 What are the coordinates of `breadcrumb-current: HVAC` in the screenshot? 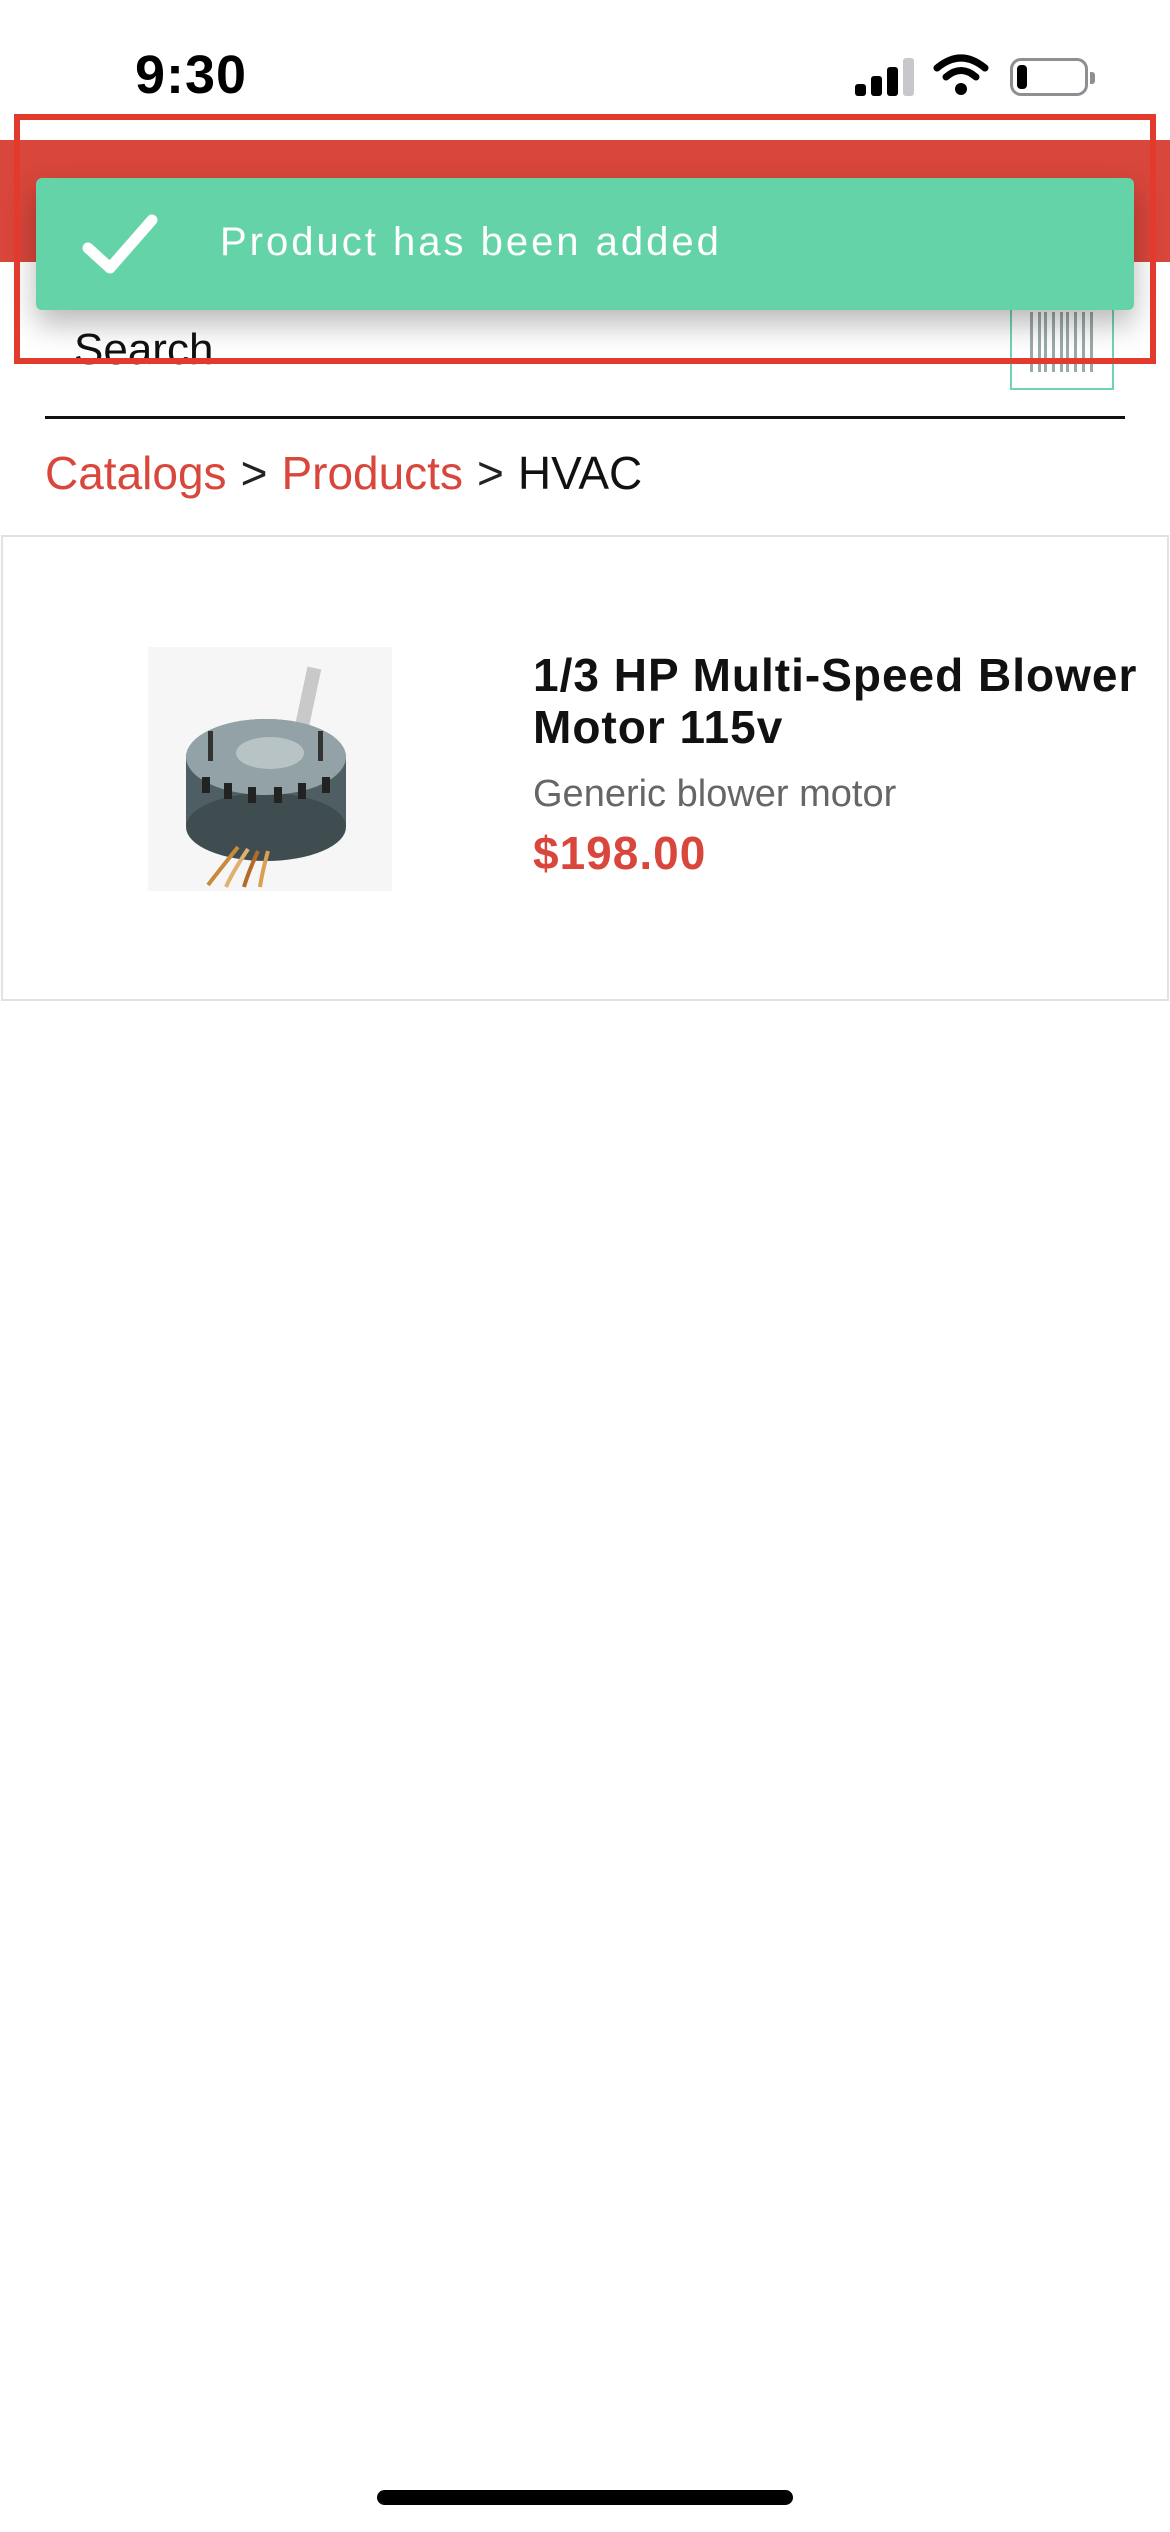 It's located at (580, 473).